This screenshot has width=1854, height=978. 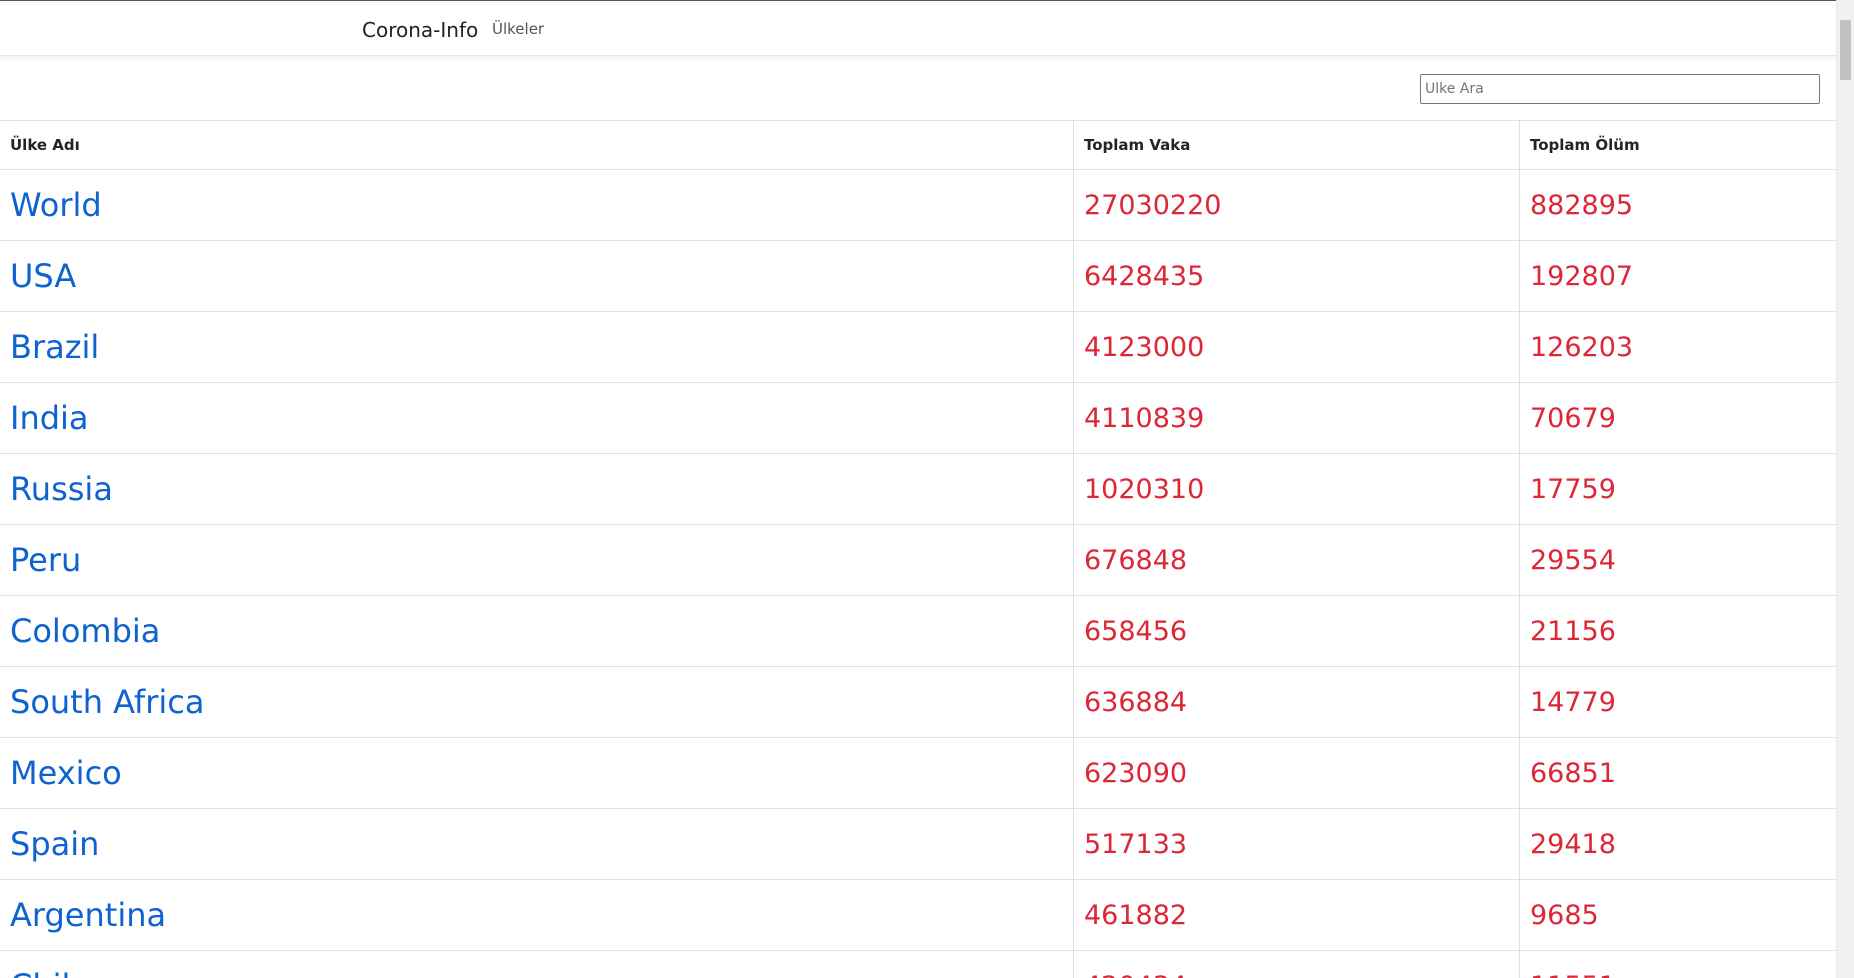 I want to click on brand-link: Corona-Info, so click(x=420, y=30).